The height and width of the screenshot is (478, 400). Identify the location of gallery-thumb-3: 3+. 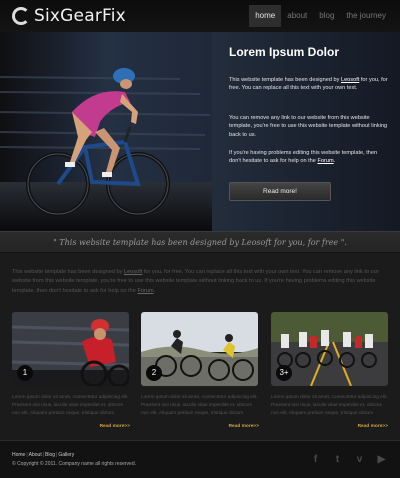
(329, 349).